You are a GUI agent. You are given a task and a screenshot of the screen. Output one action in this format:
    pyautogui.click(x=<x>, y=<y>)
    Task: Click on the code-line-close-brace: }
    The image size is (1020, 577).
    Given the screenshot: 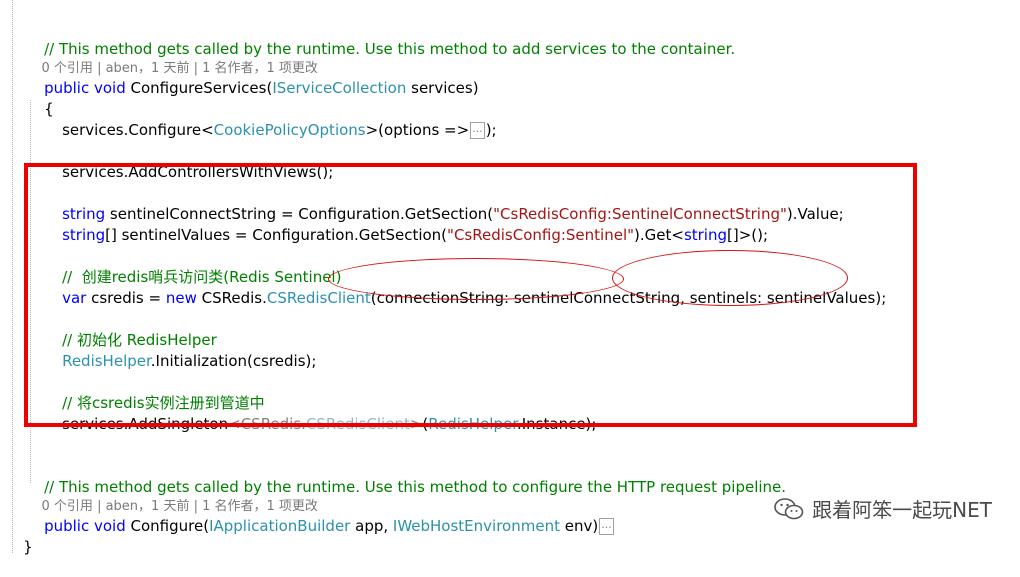 What is the action you would take?
    pyautogui.click(x=28, y=547)
    